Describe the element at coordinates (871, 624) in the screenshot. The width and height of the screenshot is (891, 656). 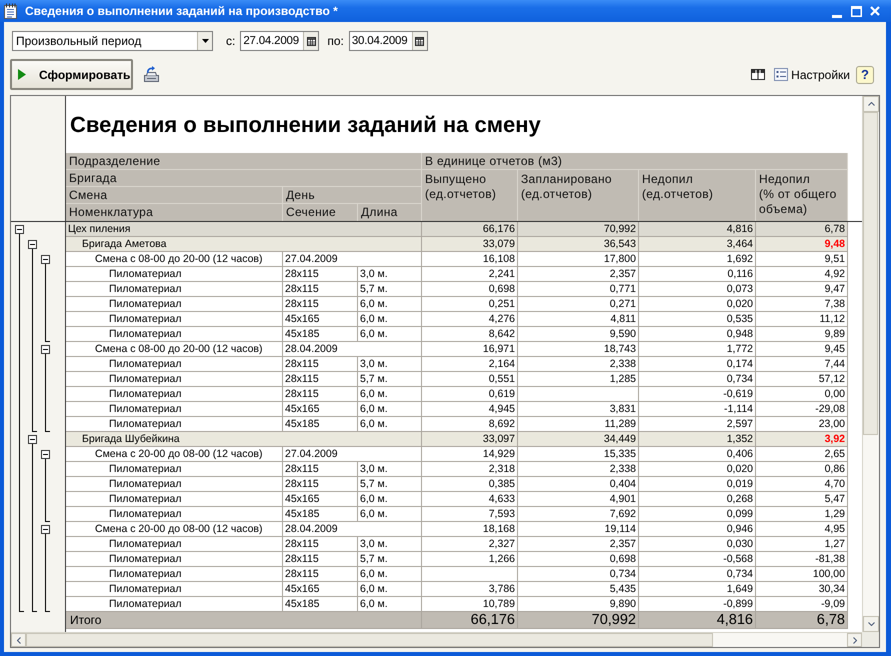
I see `scroll-down-button` at that location.